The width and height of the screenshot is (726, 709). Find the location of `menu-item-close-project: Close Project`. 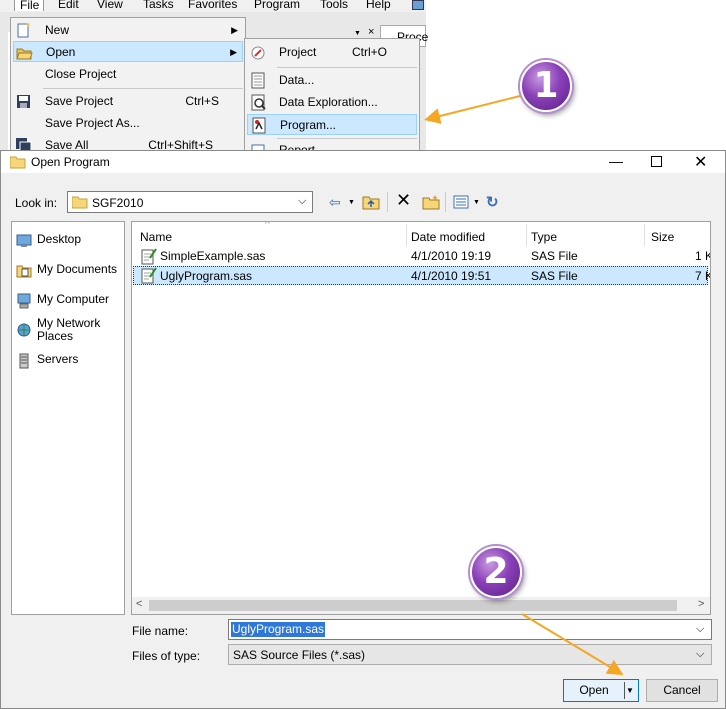

menu-item-close-project: Close Project is located at coordinates (128, 74).